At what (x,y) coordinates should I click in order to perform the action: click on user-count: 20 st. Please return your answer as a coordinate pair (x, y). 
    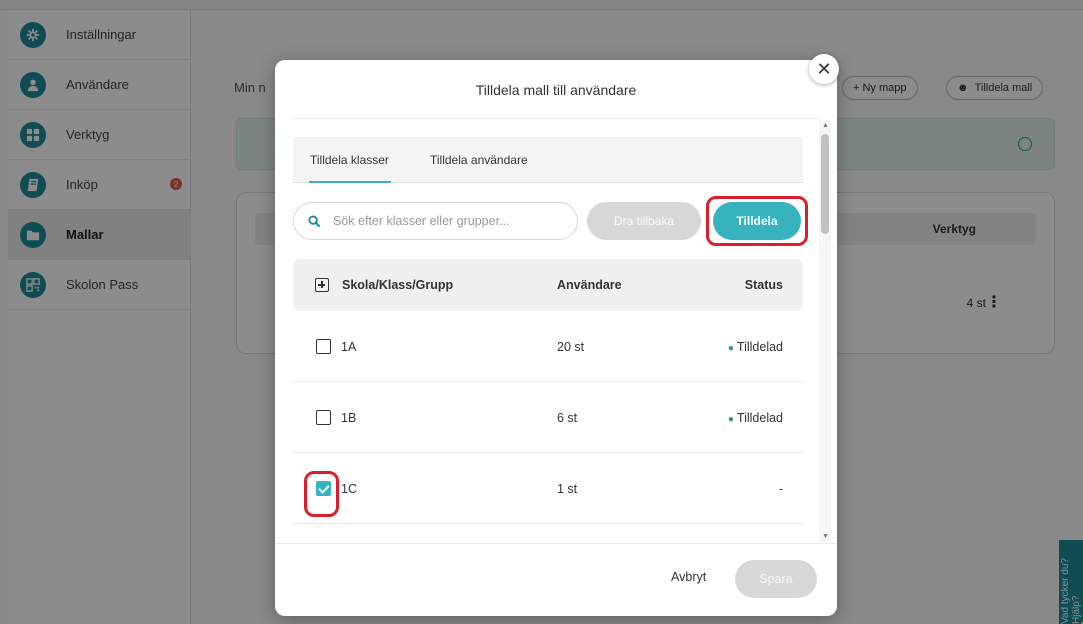
    Looking at the image, I should click on (571, 347).